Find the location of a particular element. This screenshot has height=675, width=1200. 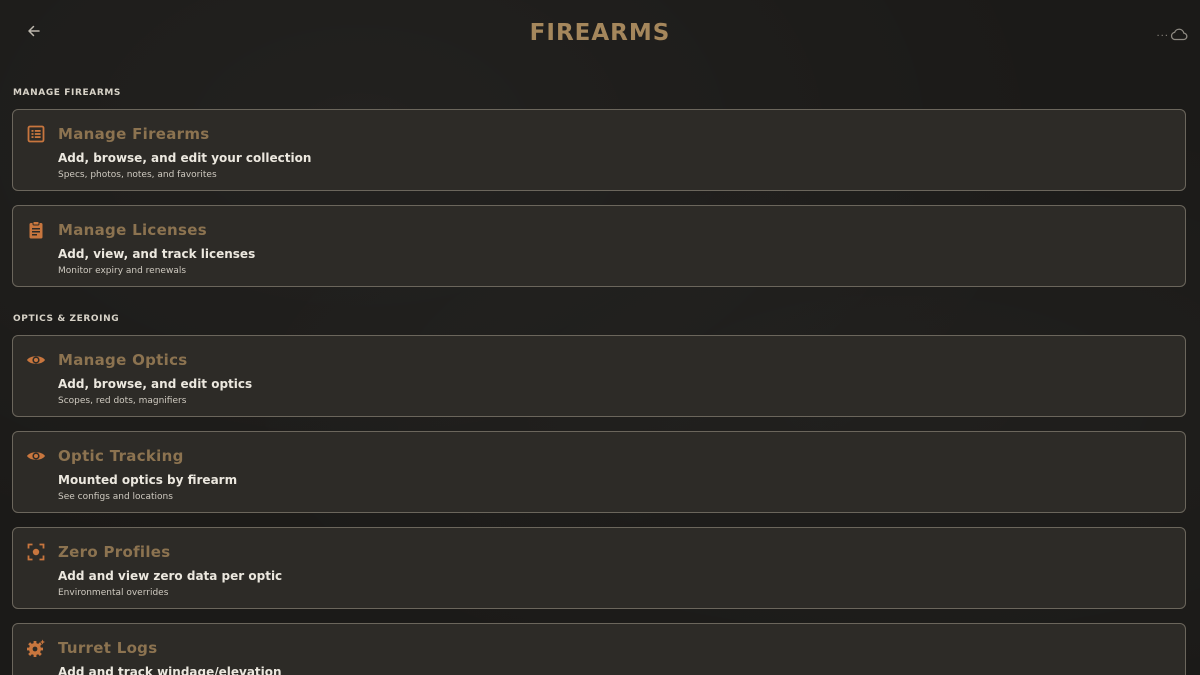

card-subtitle: Add, browse, and edit optics is located at coordinates (155, 384).